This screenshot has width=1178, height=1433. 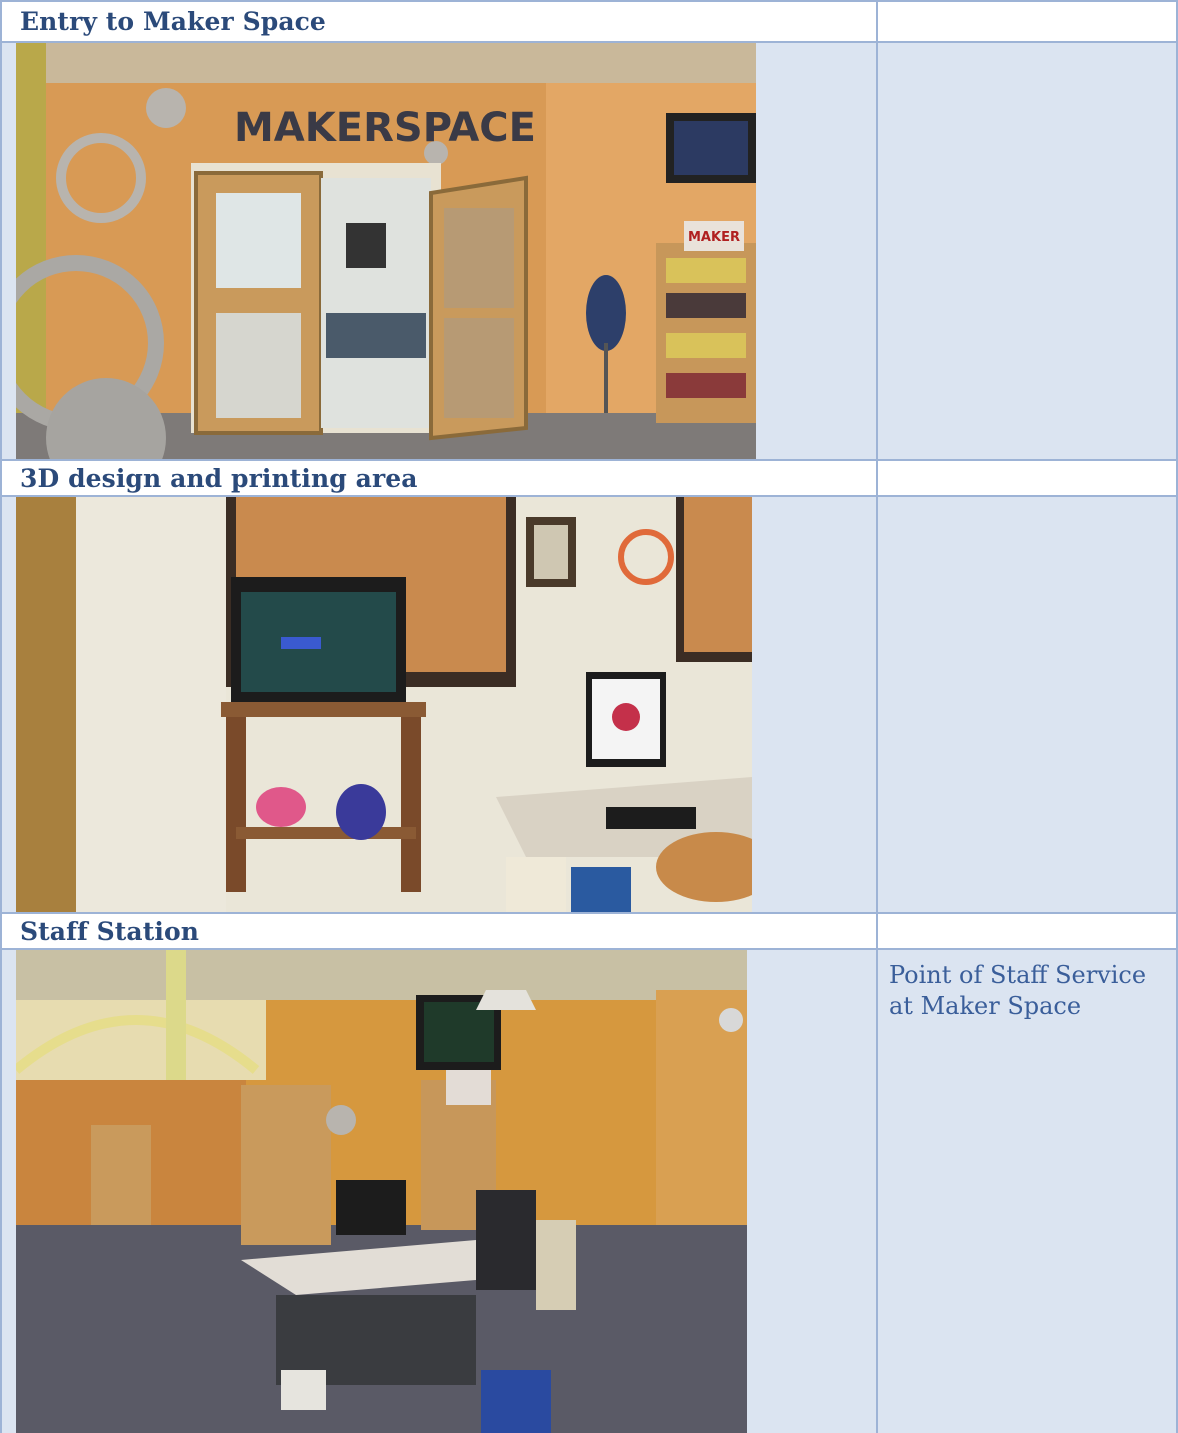 I want to click on maker-space-sign-text: MAKERSPACE, so click(x=385, y=128).